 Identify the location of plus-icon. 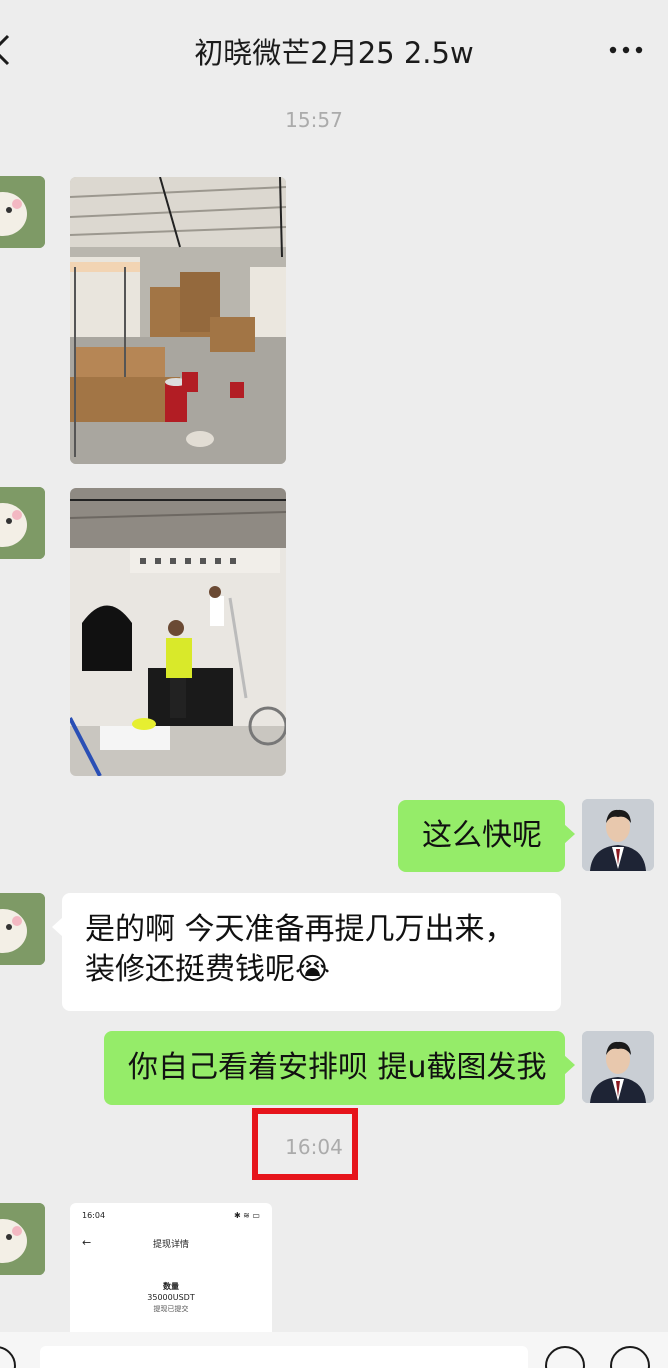
(630, 1357).